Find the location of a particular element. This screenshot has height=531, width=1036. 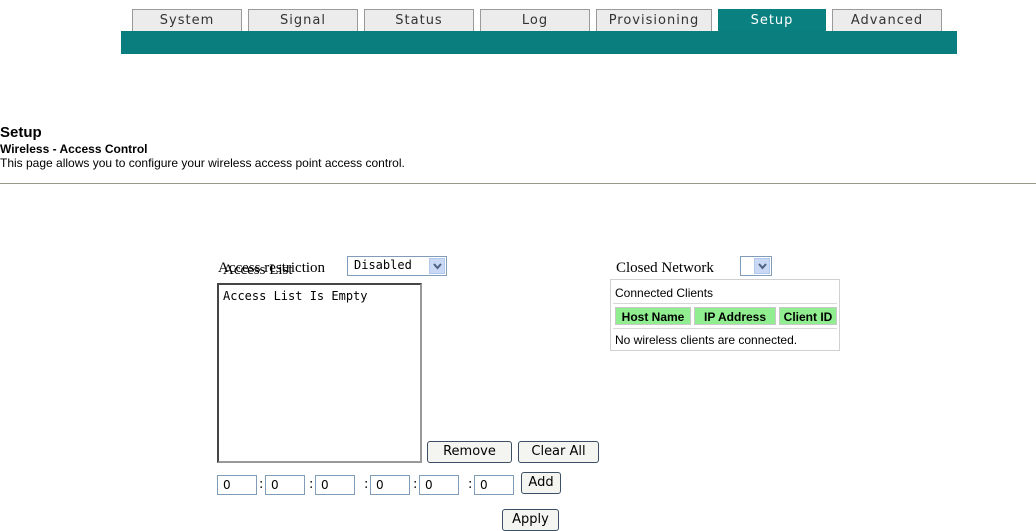

page-title: Setup is located at coordinates (21, 132).